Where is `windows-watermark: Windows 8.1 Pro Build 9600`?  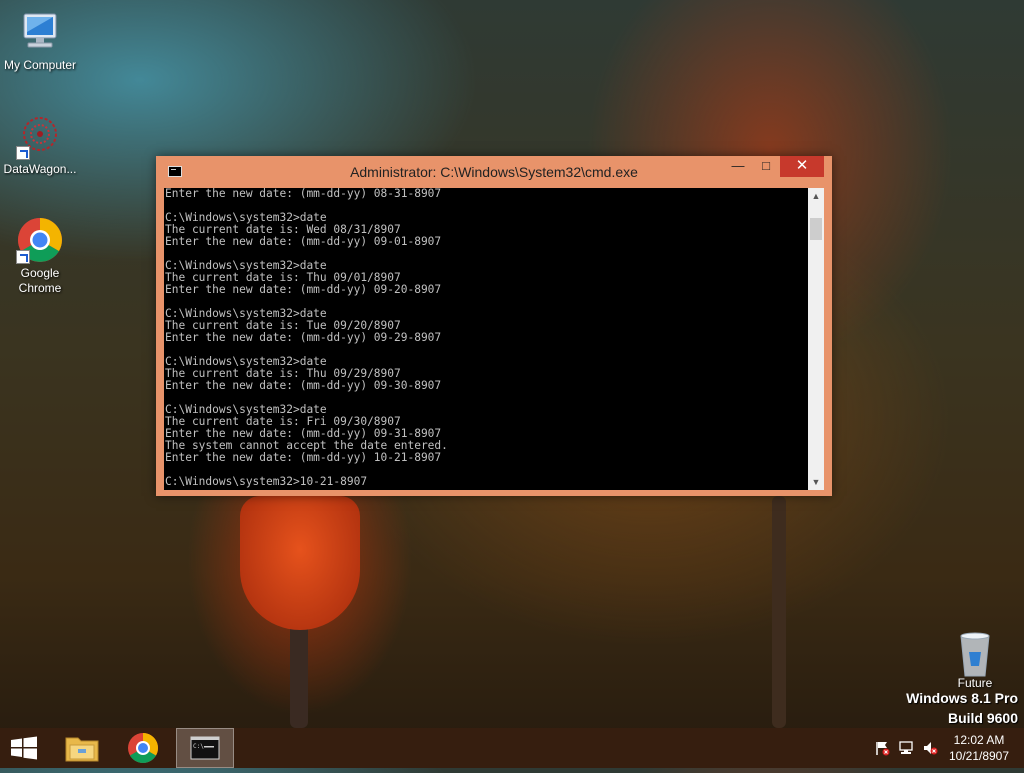 windows-watermark: Windows 8.1 Pro Build 9600 is located at coordinates (962, 708).